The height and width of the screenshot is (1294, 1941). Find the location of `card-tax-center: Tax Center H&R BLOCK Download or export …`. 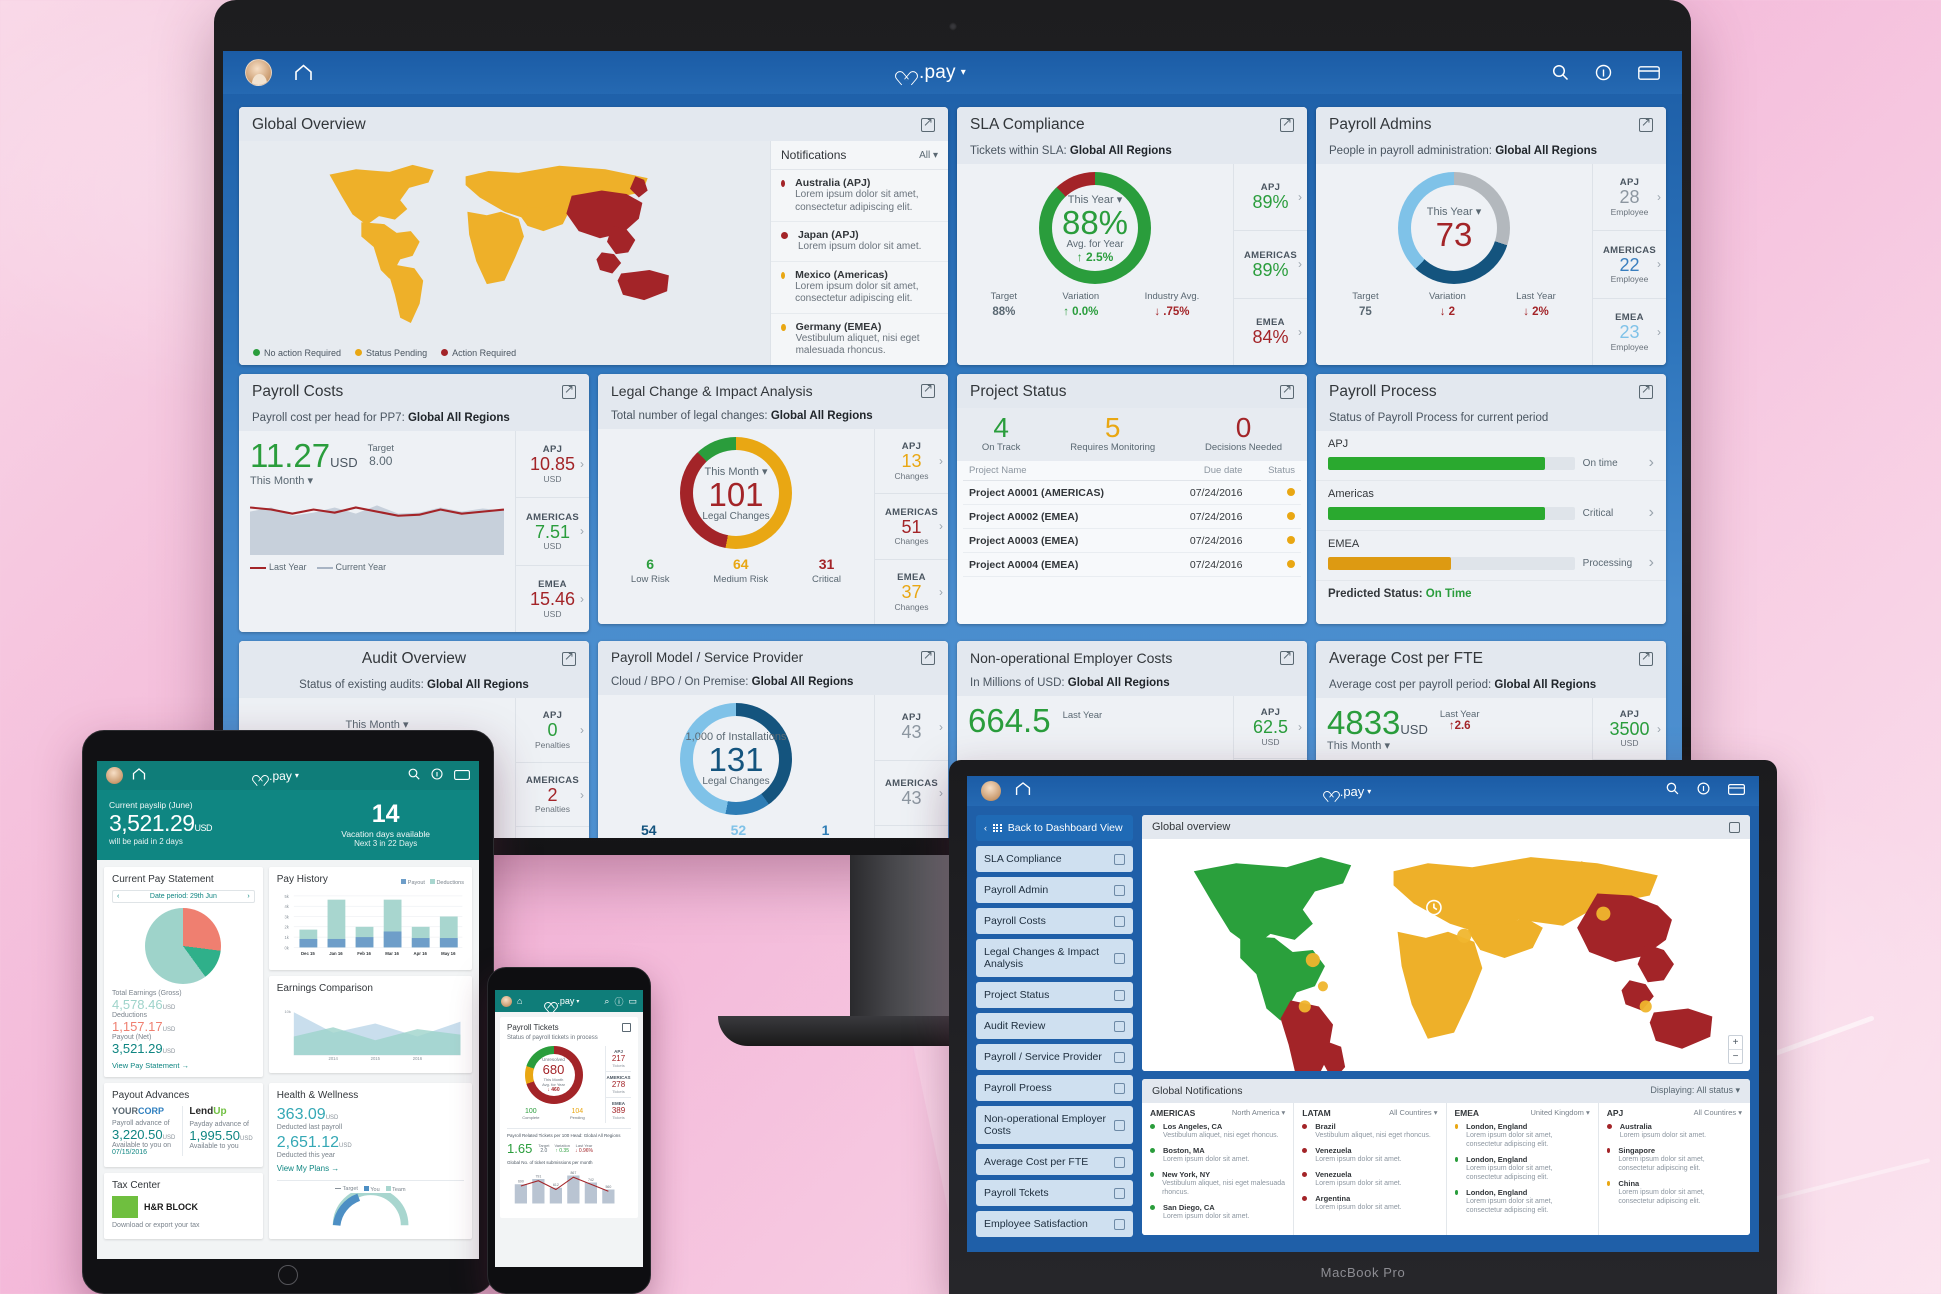

card-tax-center: Tax Center H&R BLOCK Download or export … is located at coordinates (183, 1205).